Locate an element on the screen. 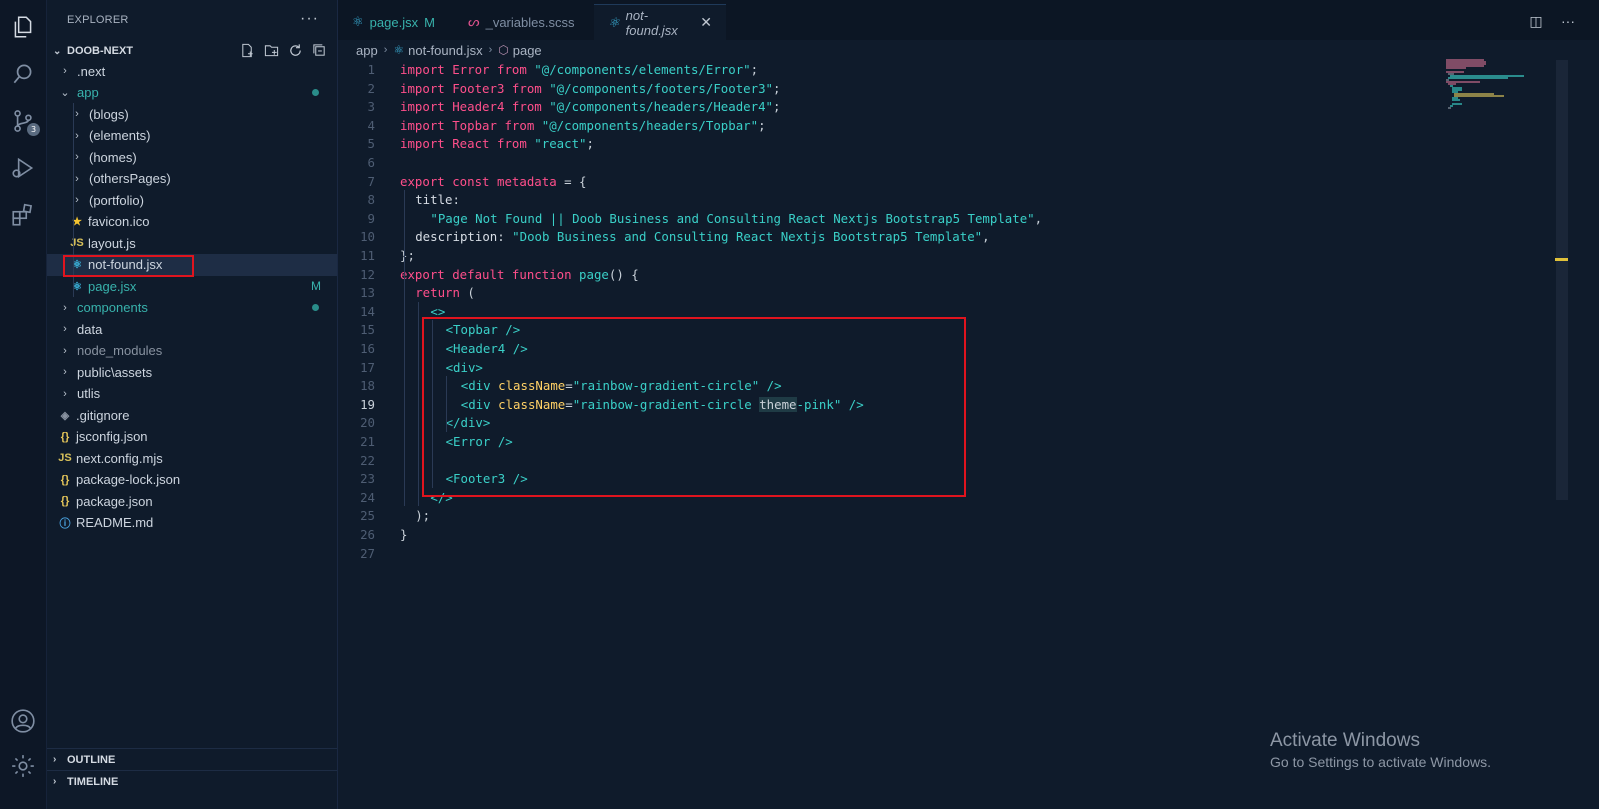 The height and width of the screenshot is (809, 1599). tree-folder: › public\assets is located at coordinates (192, 372).